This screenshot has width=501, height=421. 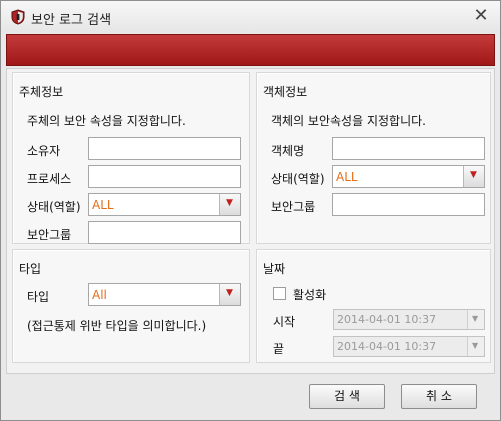 What do you see at coordinates (44, 151) in the screenshot?
I see `owner-label: 소유자` at bounding box center [44, 151].